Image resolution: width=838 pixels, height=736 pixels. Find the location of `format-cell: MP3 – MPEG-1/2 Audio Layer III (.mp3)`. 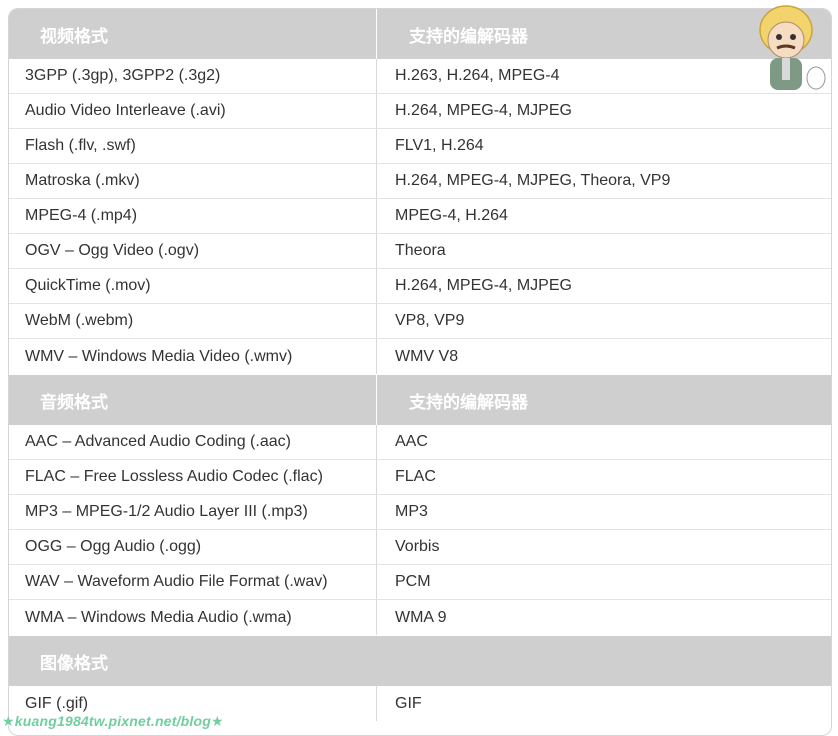

format-cell: MP3 – MPEG-1/2 Audio Layer III (.mp3) is located at coordinates (193, 512).